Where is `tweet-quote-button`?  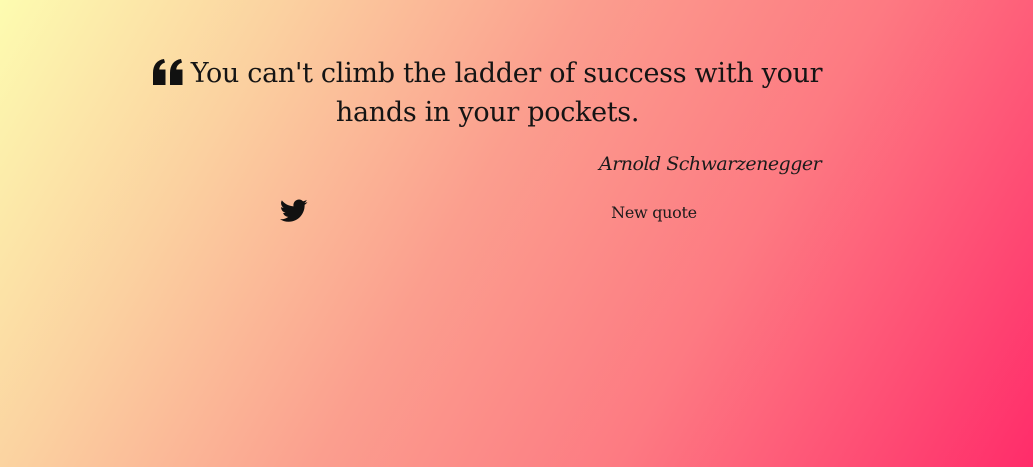
tweet-quote-button is located at coordinates (293, 211).